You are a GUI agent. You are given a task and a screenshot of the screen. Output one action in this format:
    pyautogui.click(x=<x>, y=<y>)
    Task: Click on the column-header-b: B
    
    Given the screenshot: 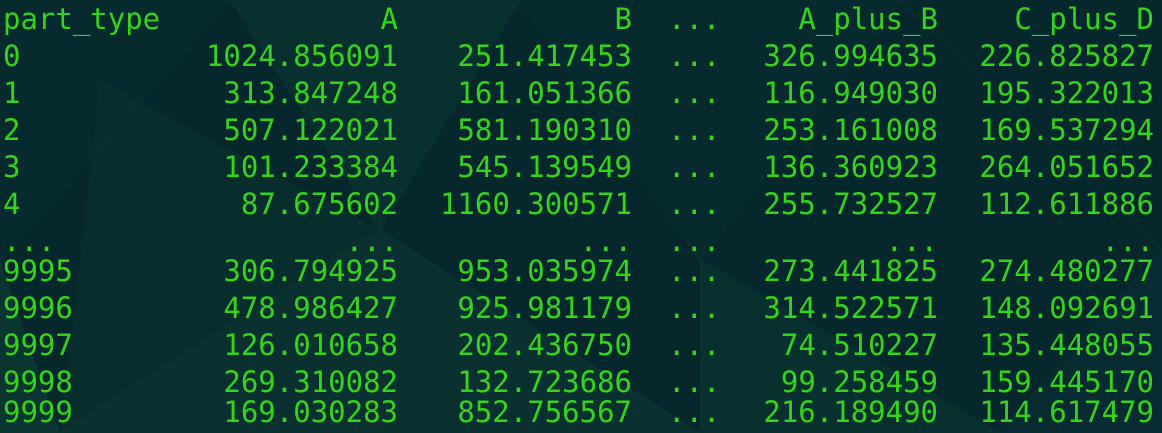 What is the action you would take?
    pyautogui.click(x=623, y=19)
    